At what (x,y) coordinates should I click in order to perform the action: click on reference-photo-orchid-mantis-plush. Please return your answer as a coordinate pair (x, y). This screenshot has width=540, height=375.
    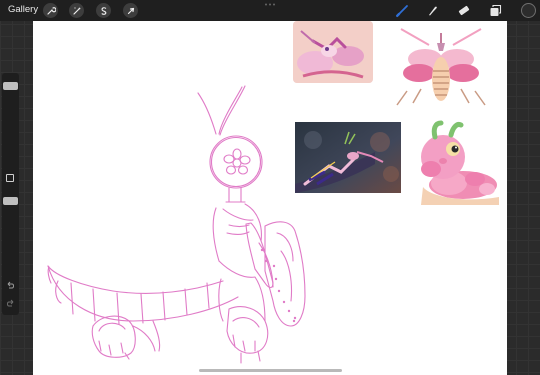
    Looking at the image, I should click on (457, 161).